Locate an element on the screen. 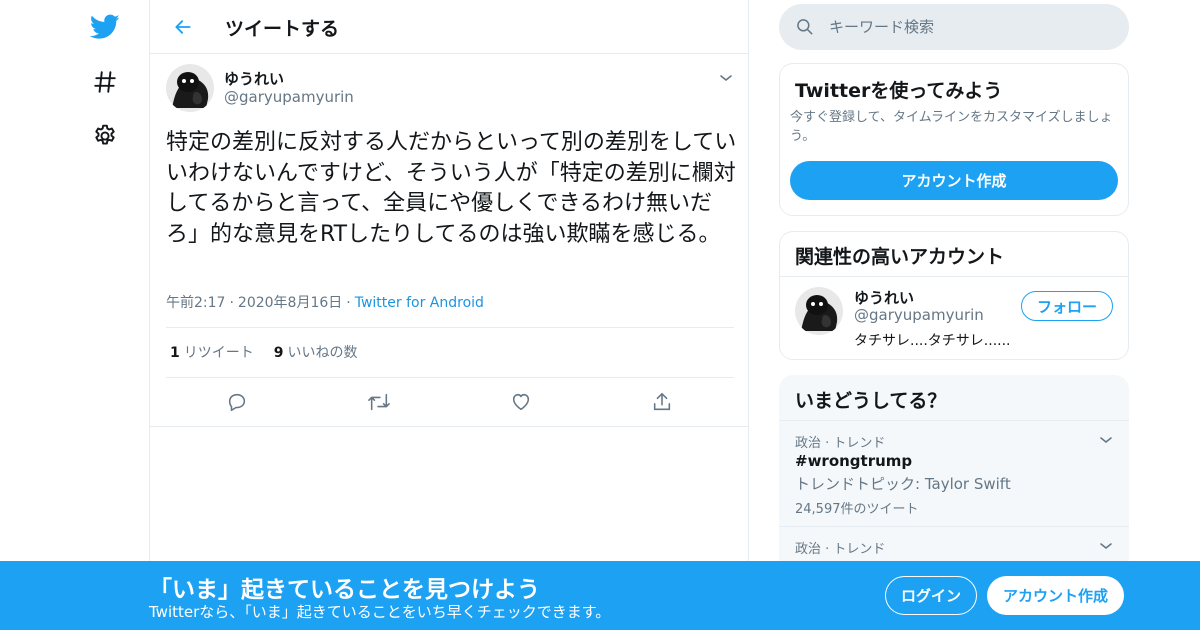 The width and height of the screenshot is (1200, 630). author-name: ゆうれい is located at coordinates (254, 78).